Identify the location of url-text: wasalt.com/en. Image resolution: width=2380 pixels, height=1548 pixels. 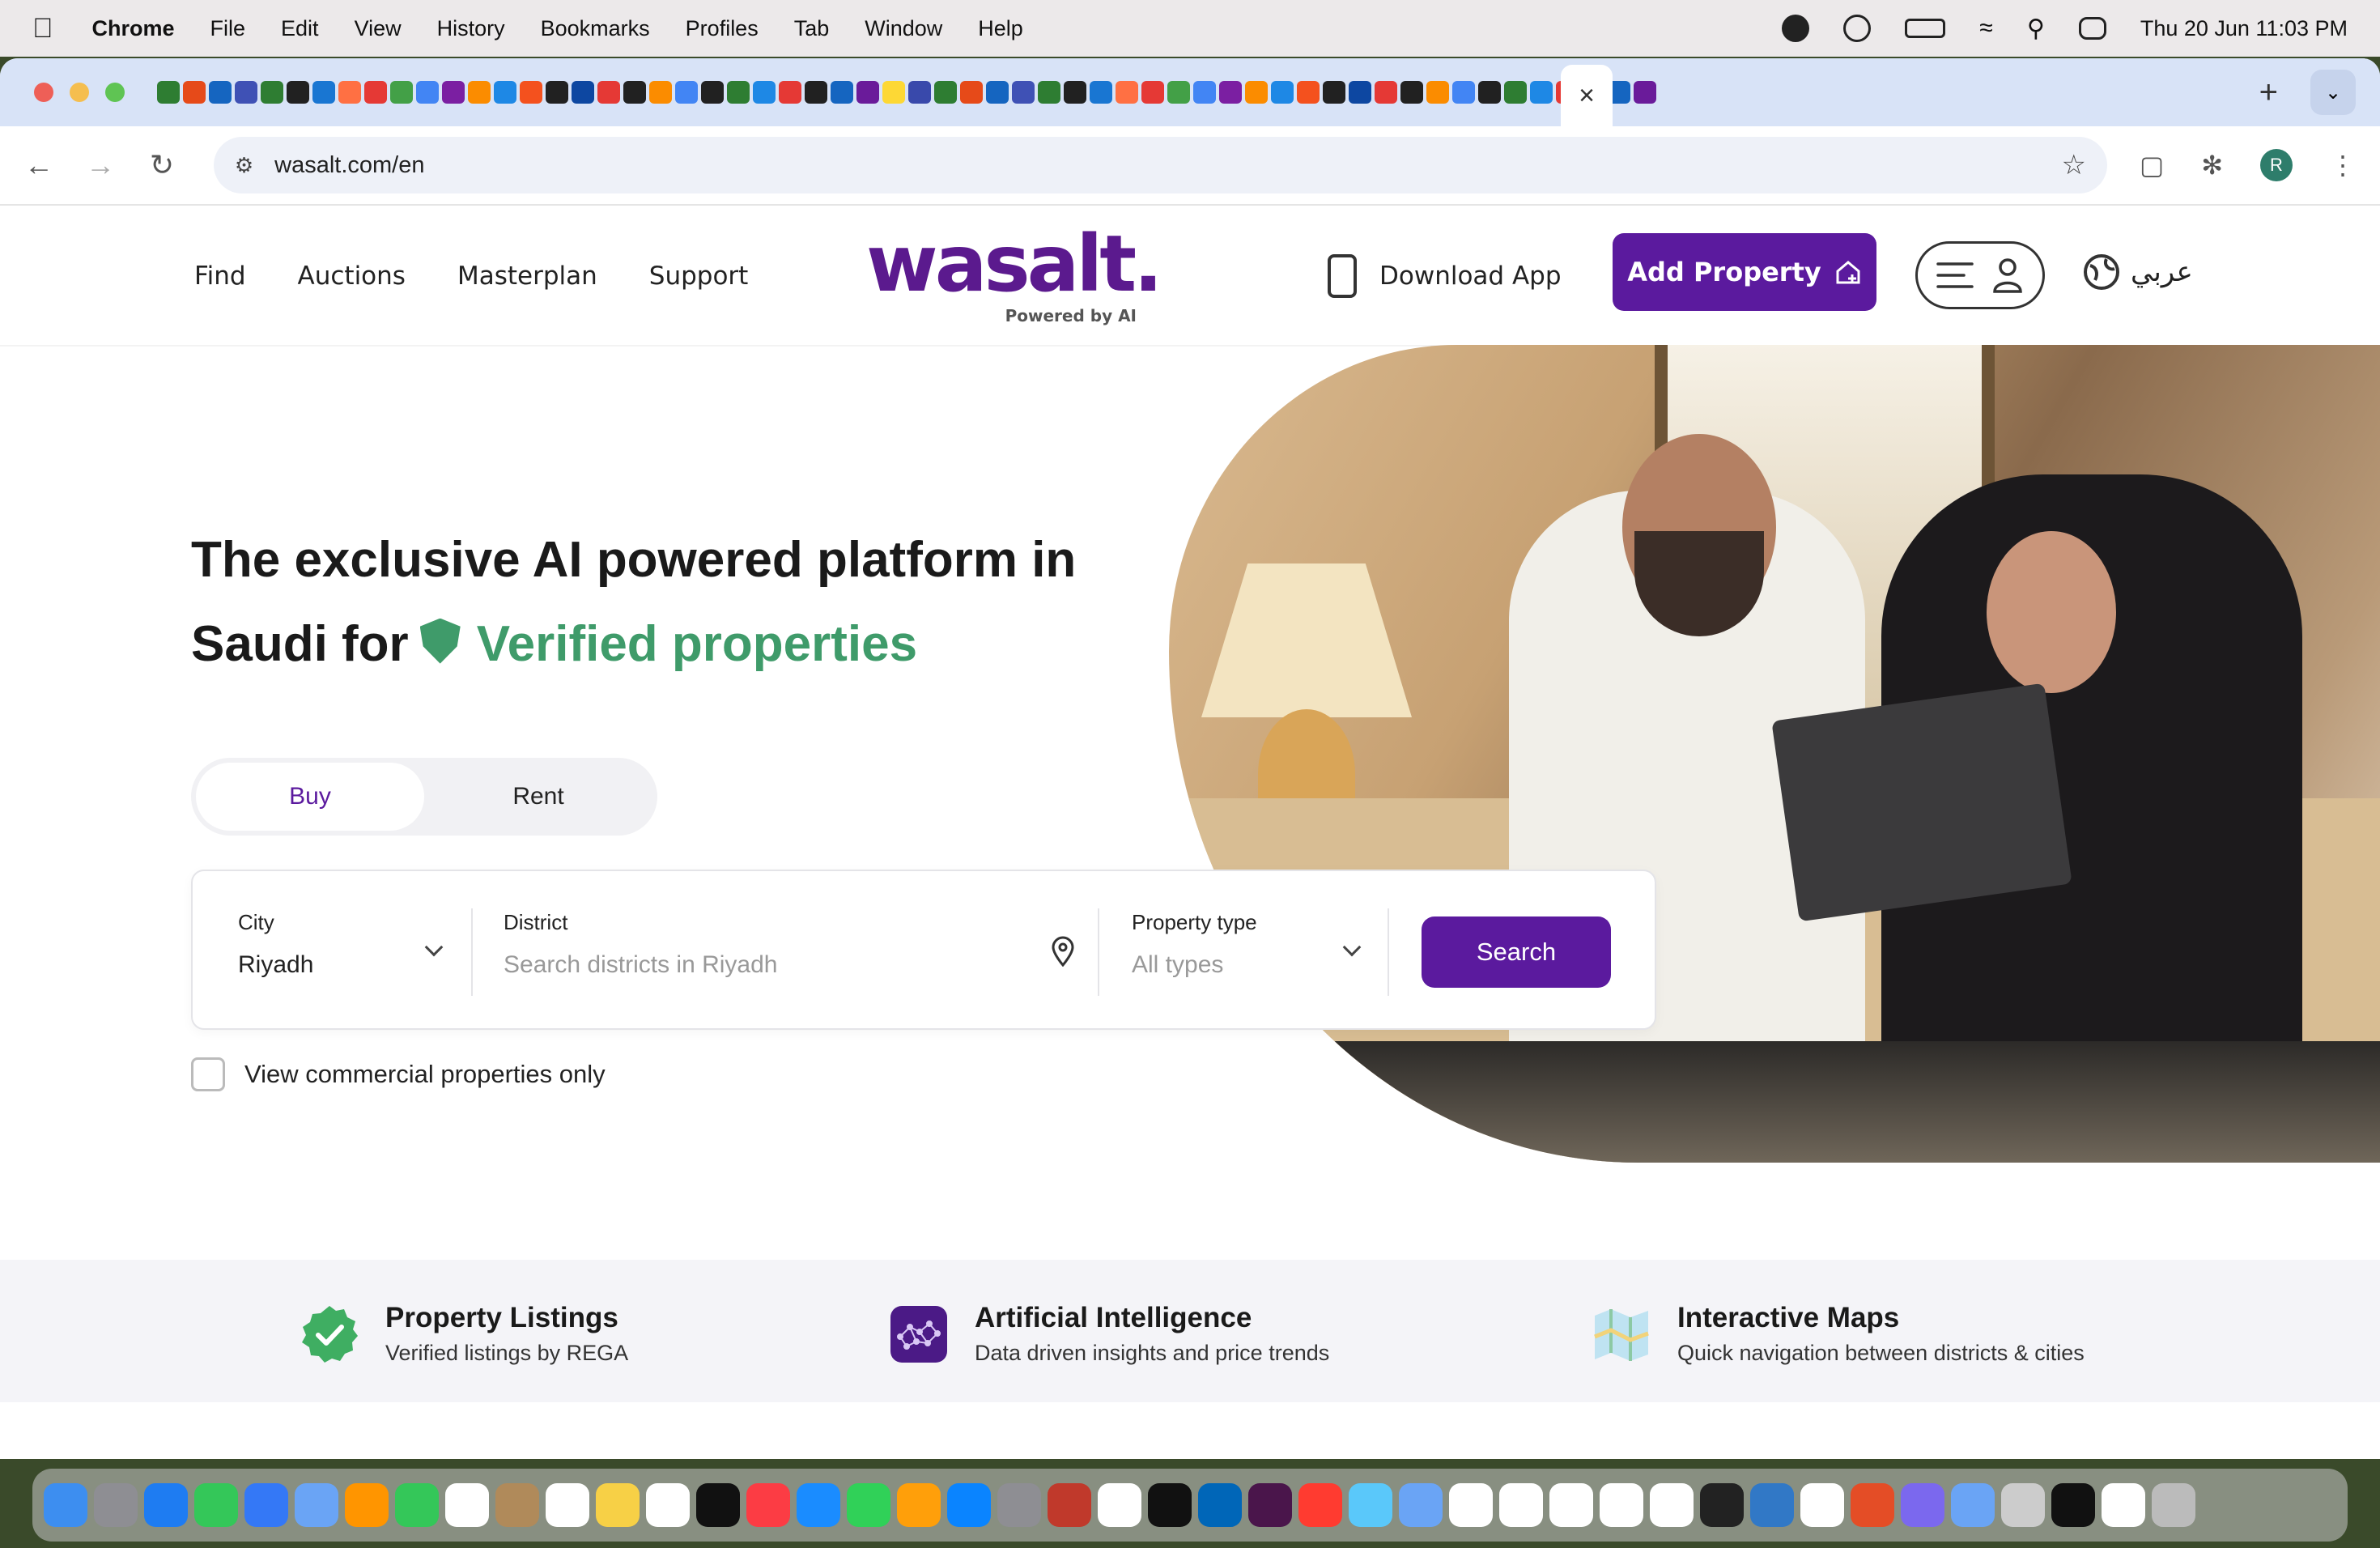
(349, 166).